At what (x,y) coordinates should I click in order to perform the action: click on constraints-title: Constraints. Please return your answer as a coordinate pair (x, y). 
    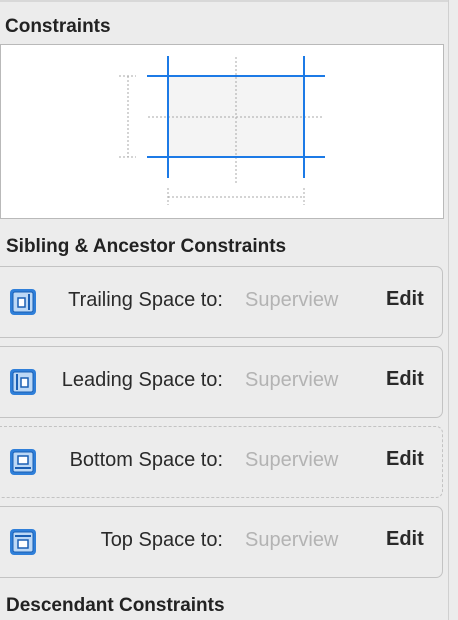
    Looking at the image, I should click on (58, 26).